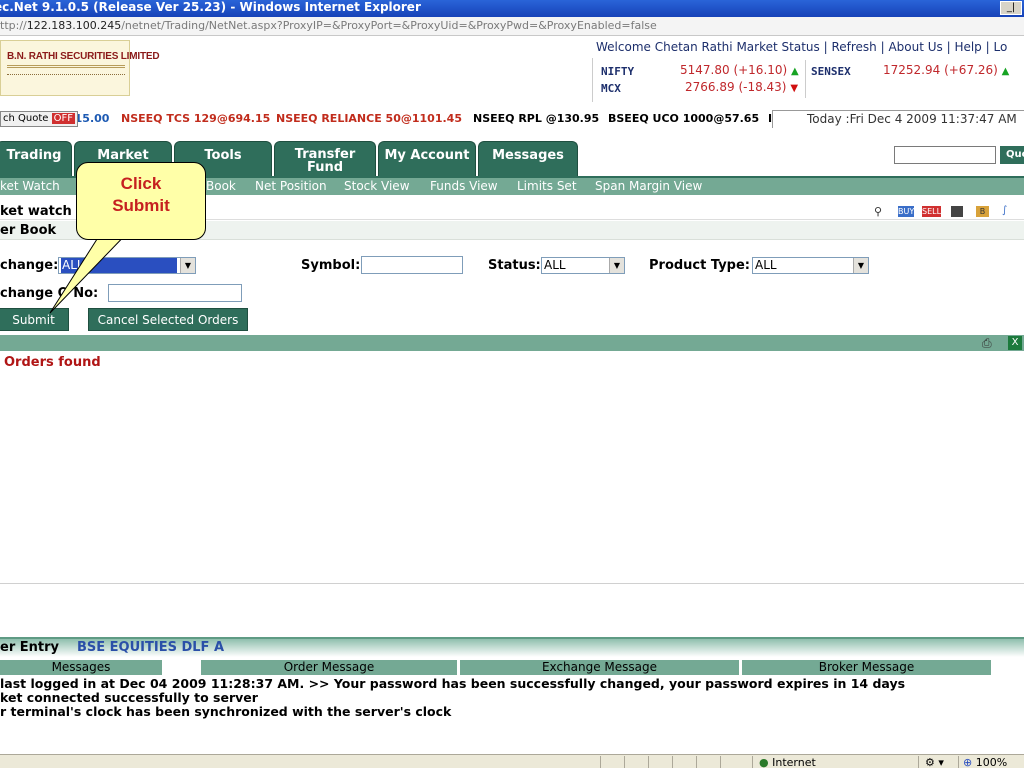  Describe the element at coordinates (898, 119) in the screenshot. I see `today-datetime: Today :Fri Dec 4 2009 11:37:47 AM` at that location.